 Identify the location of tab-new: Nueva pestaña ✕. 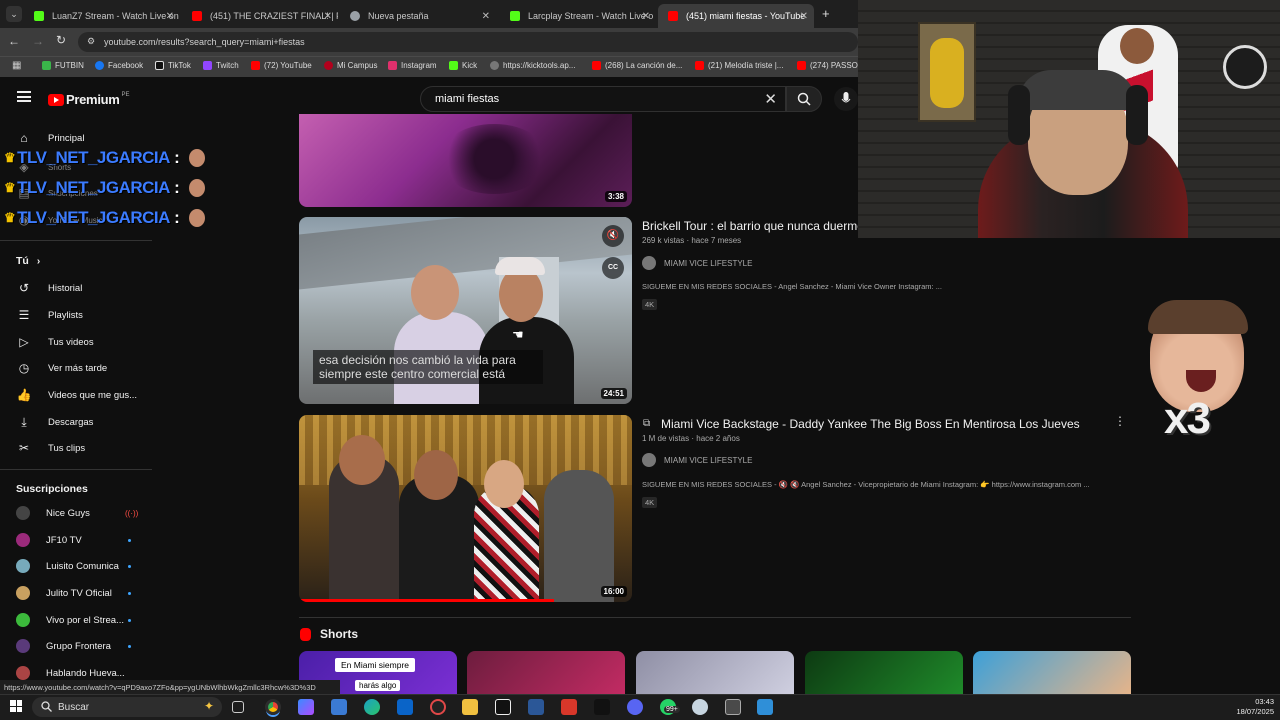
(418, 16).